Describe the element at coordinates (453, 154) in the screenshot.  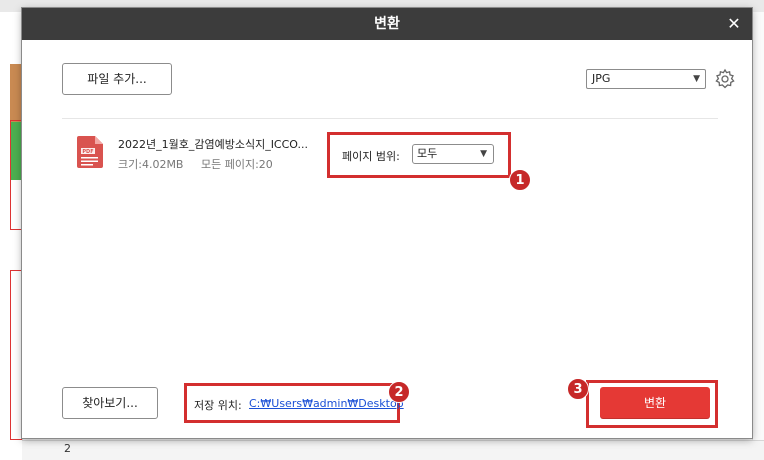
I see `page-range-select: 모두 ▼` at that location.